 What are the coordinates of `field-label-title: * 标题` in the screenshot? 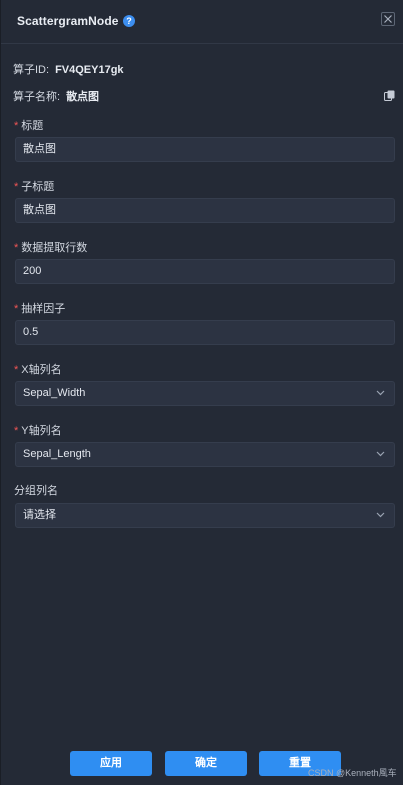 It's located at (28, 125).